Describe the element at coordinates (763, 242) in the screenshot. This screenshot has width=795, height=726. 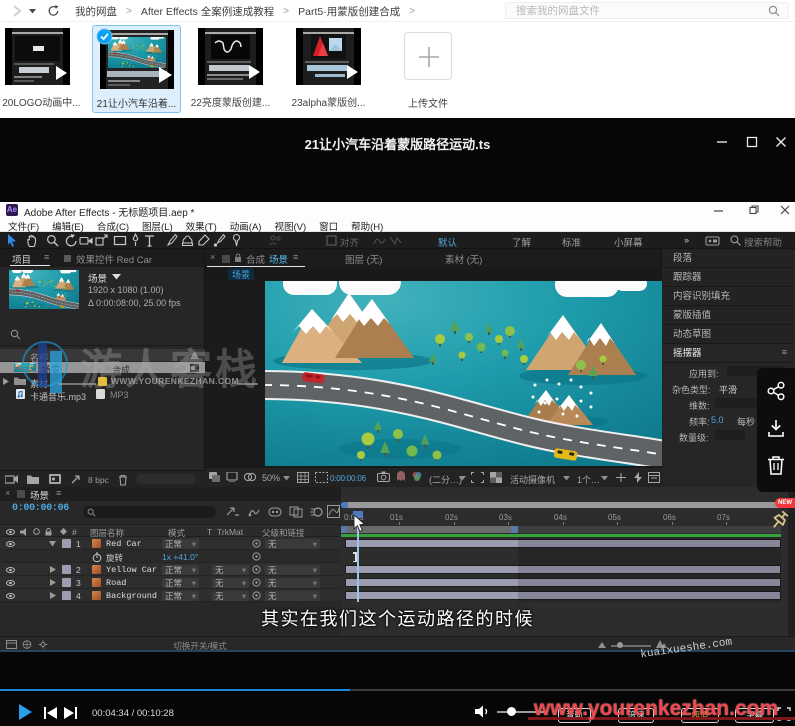
I see `help-search-placeholder: 搜索帮助` at that location.